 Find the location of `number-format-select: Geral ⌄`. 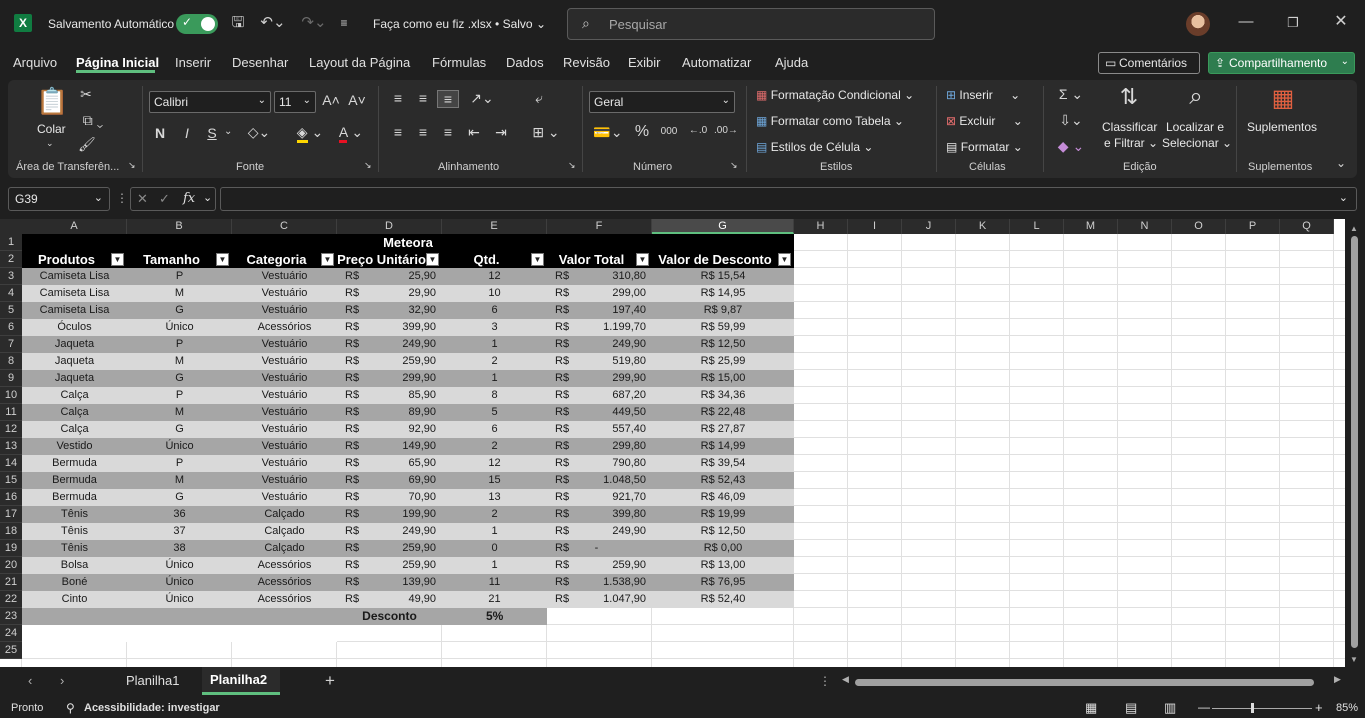

number-format-select: Geral ⌄ is located at coordinates (662, 102).